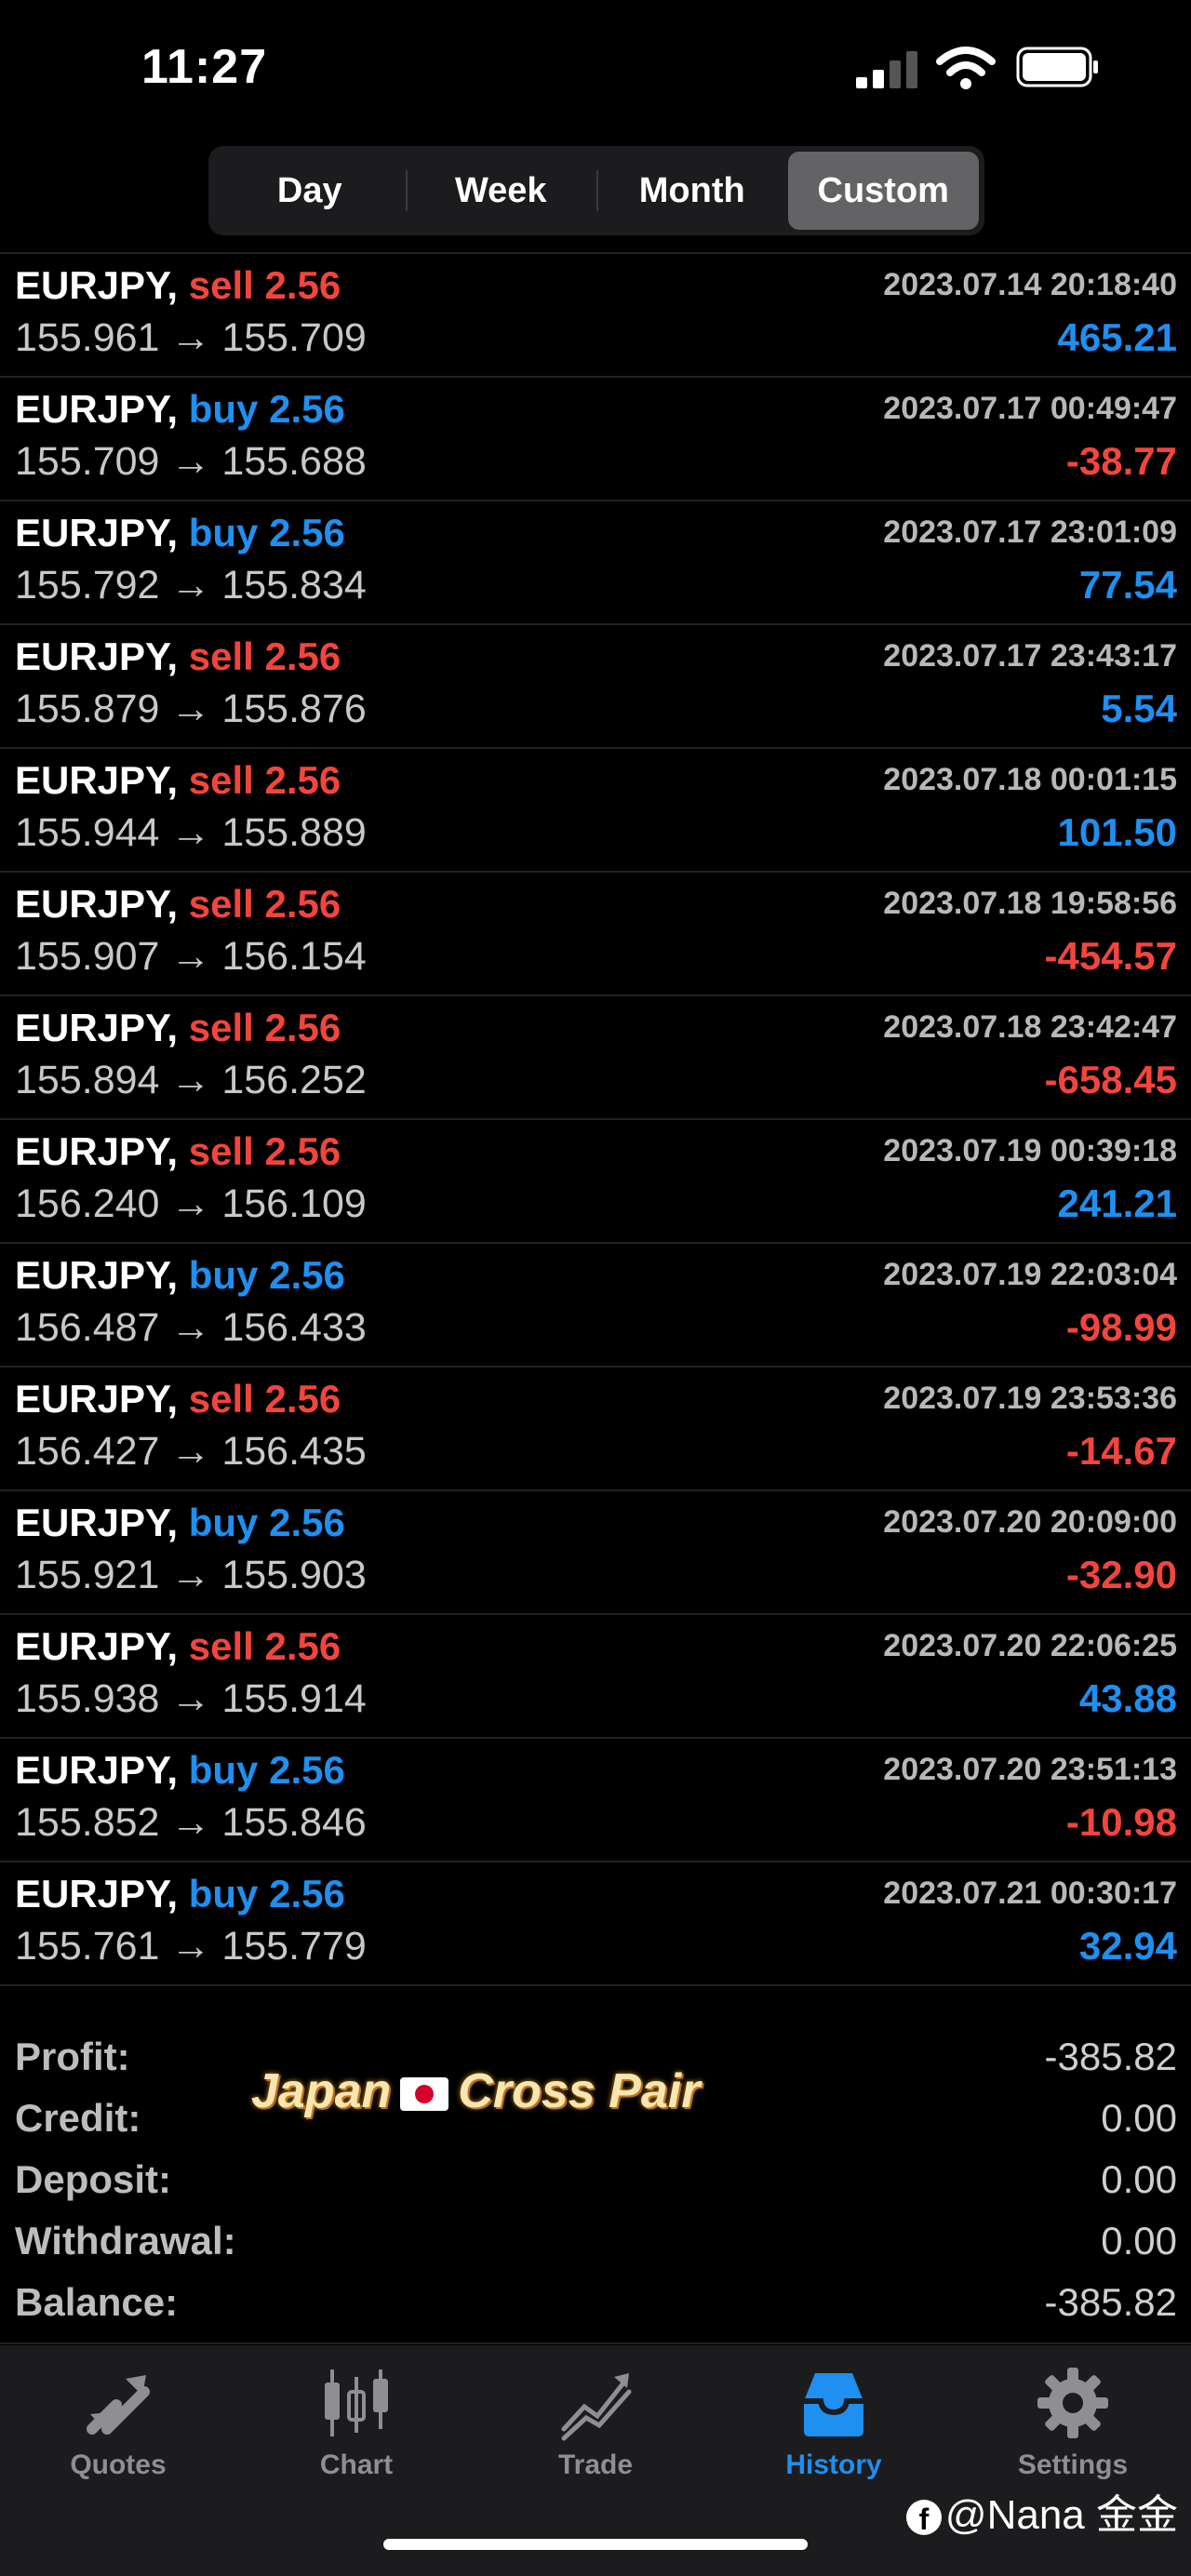 The height and width of the screenshot is (2576, 1191). I want to click on tab-history: History, so click(834, 2429).